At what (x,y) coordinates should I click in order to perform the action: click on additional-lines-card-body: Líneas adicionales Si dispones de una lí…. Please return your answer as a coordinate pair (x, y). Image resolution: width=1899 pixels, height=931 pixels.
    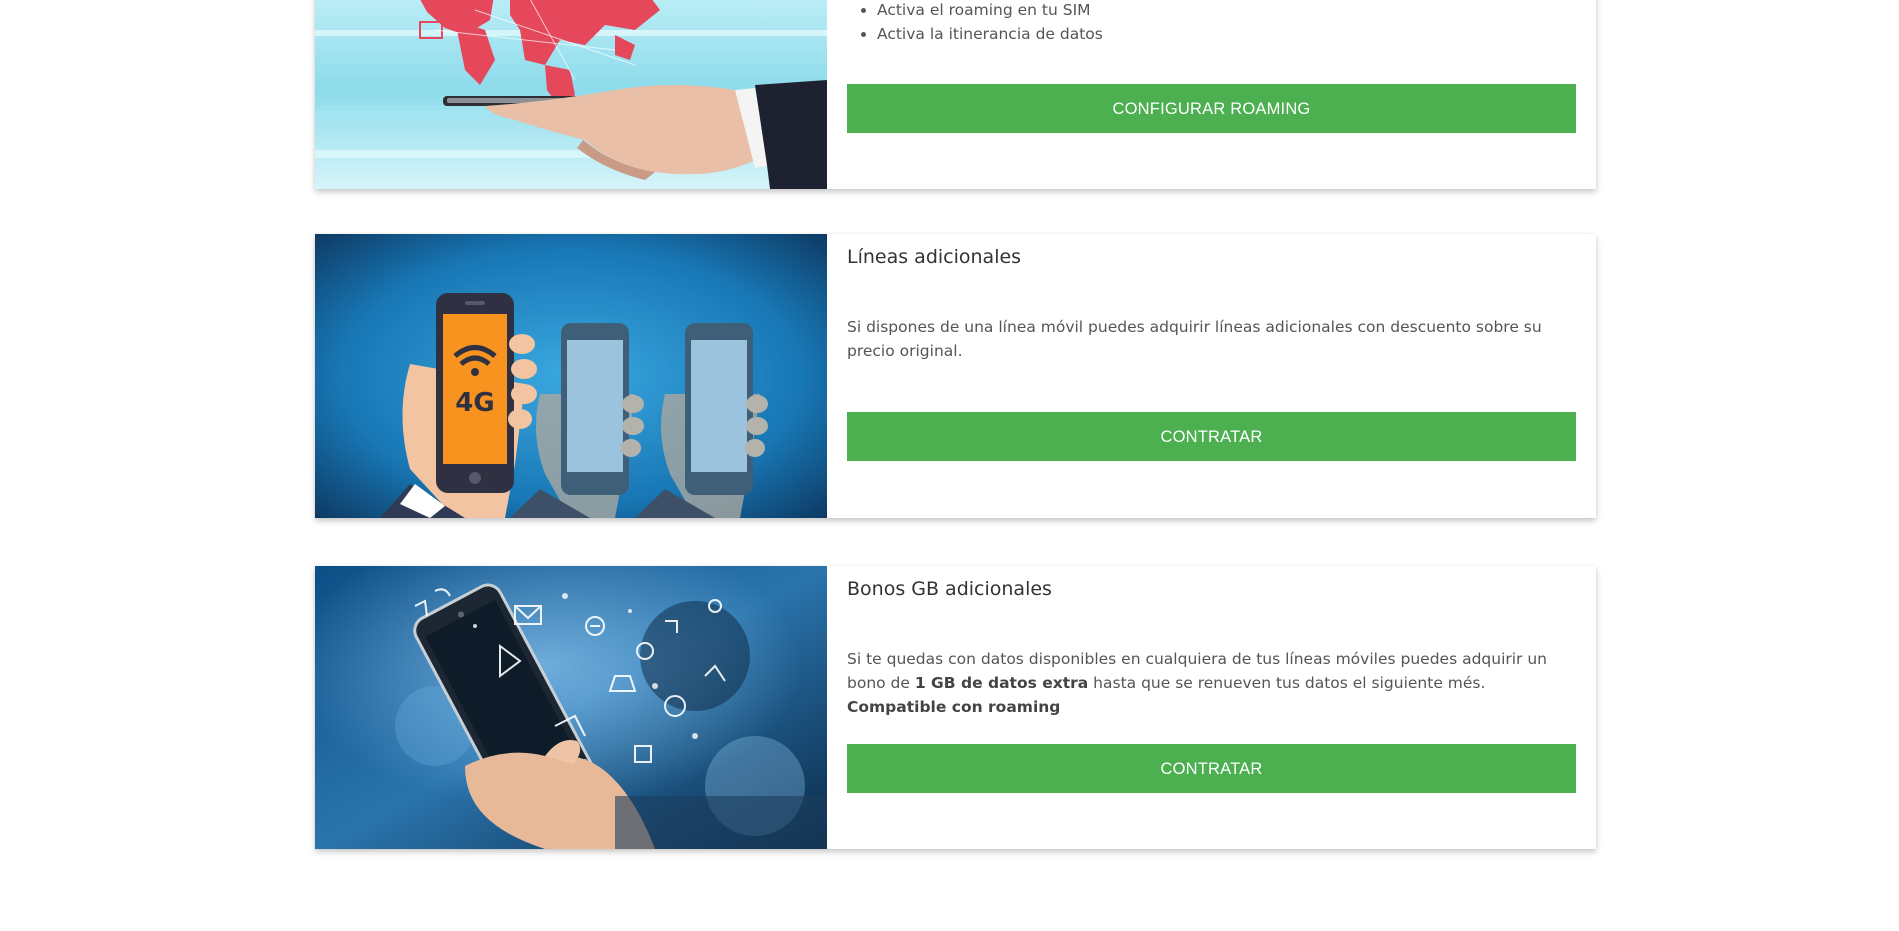
    Looking at the image, I should click on (1211, 376).